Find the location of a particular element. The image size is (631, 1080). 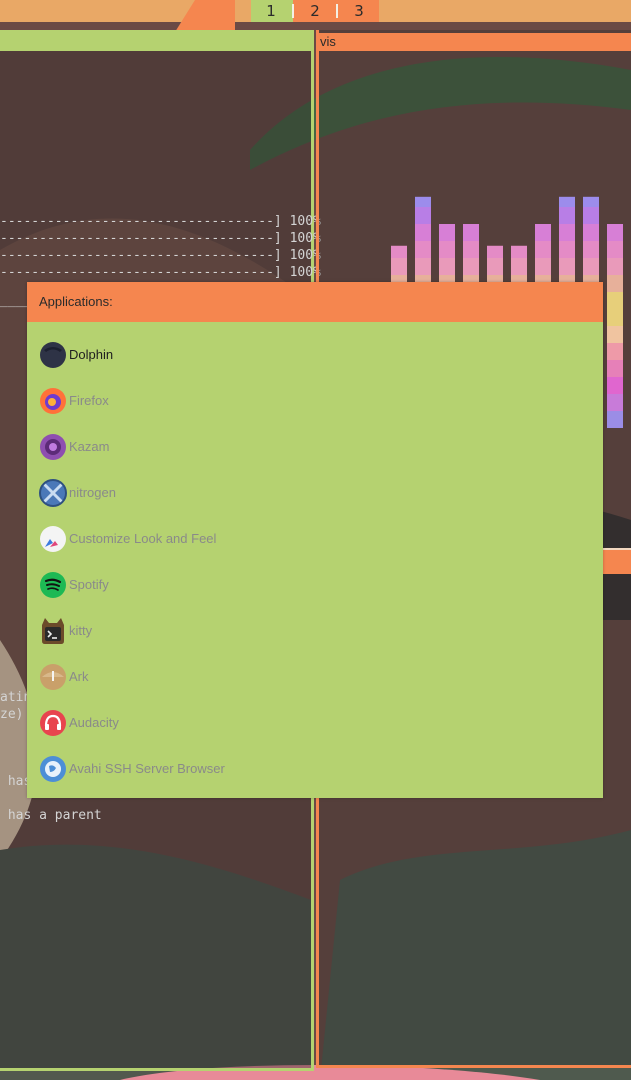

app-item-nitrogen: nitrogen is located at coordinates (315, 495).